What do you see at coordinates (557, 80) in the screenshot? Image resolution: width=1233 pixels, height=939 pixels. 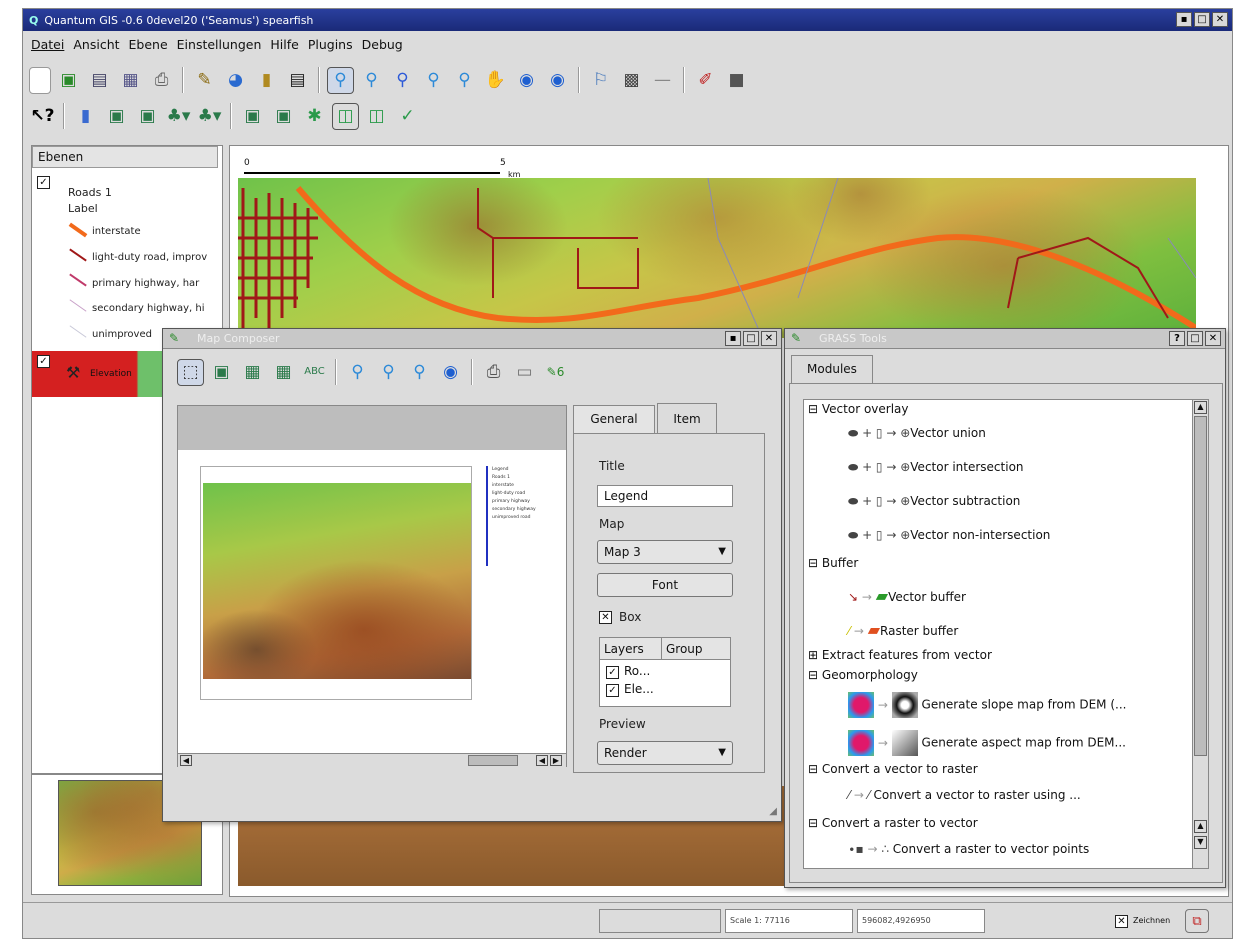 I see `refresh-icon: ◉` at bounding box center [557, 80].